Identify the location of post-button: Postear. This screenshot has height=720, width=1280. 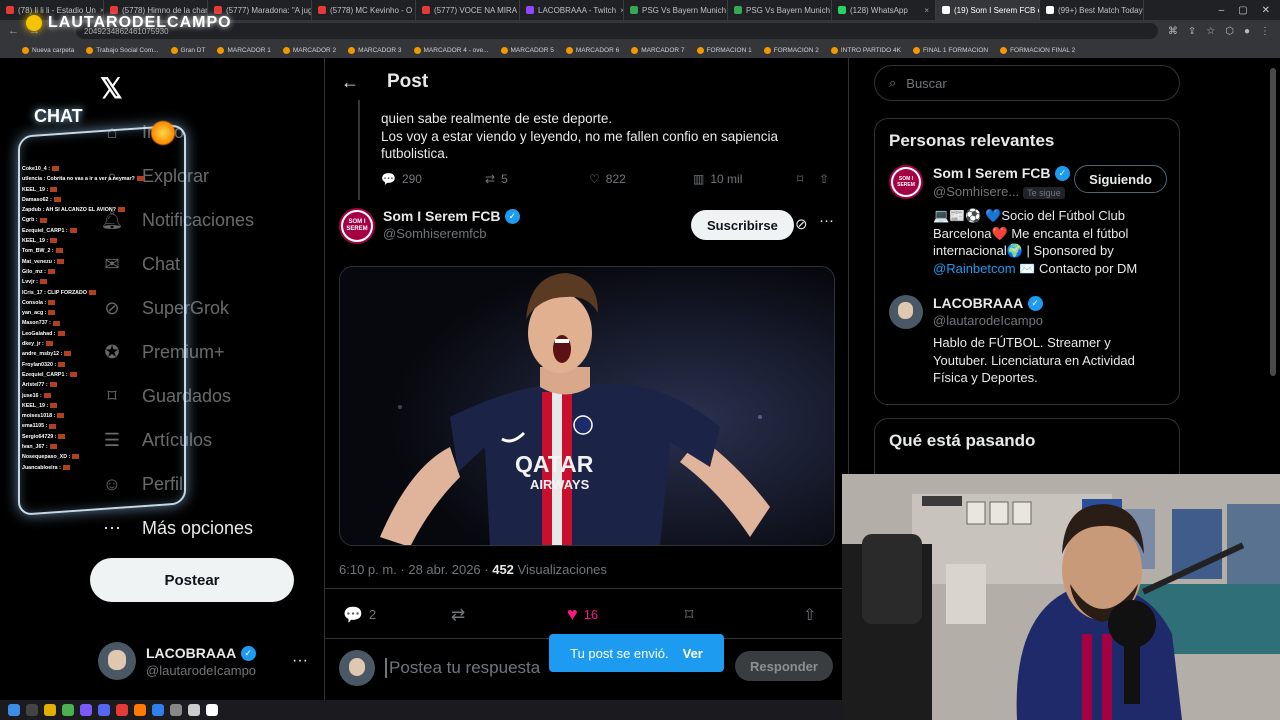
(192, 580).